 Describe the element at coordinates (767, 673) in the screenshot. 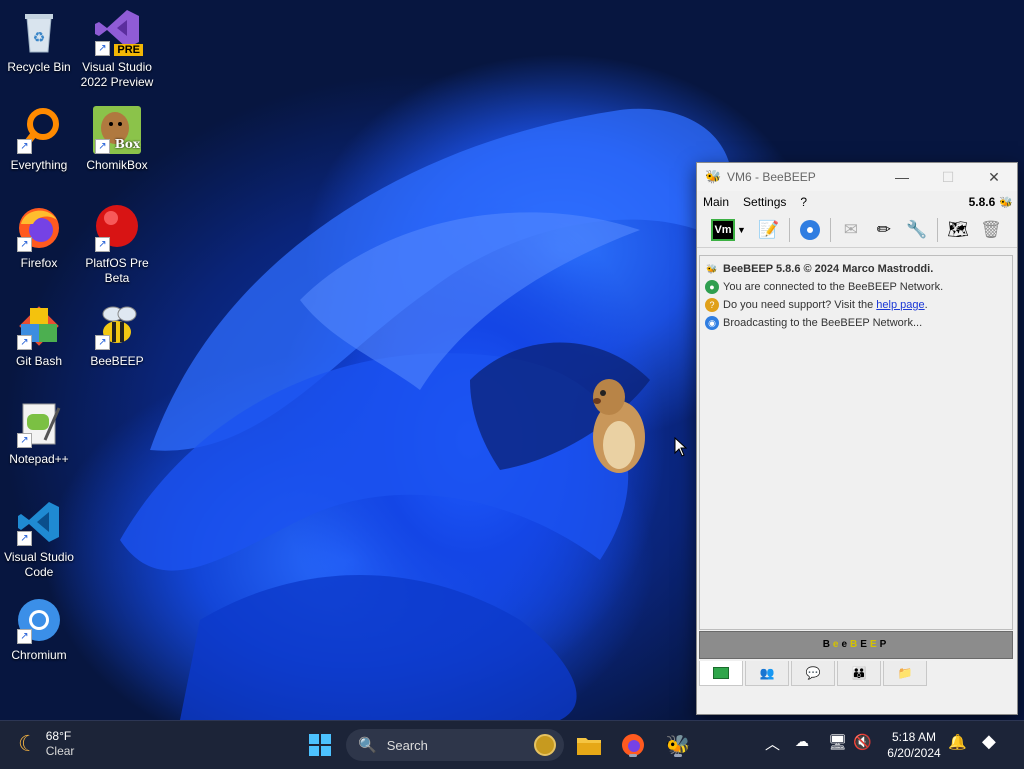

I see `tab-users: 👥` at that location.